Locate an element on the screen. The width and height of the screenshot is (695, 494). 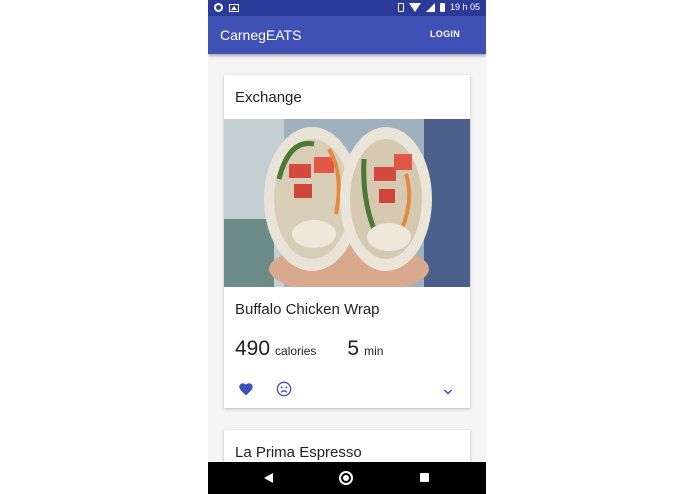
recent-apps-icon is located at coordinates (424, 477).